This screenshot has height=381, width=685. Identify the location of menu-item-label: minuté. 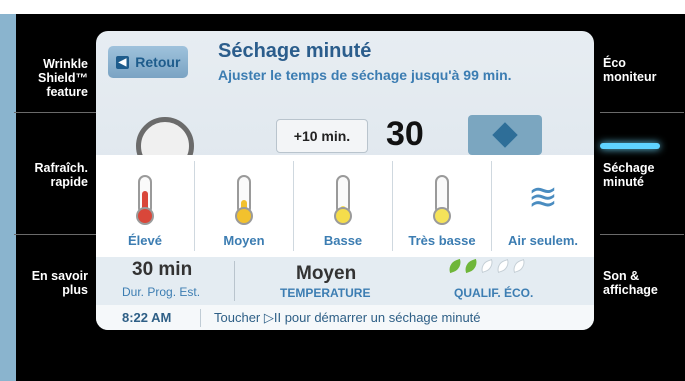
(623, 182).